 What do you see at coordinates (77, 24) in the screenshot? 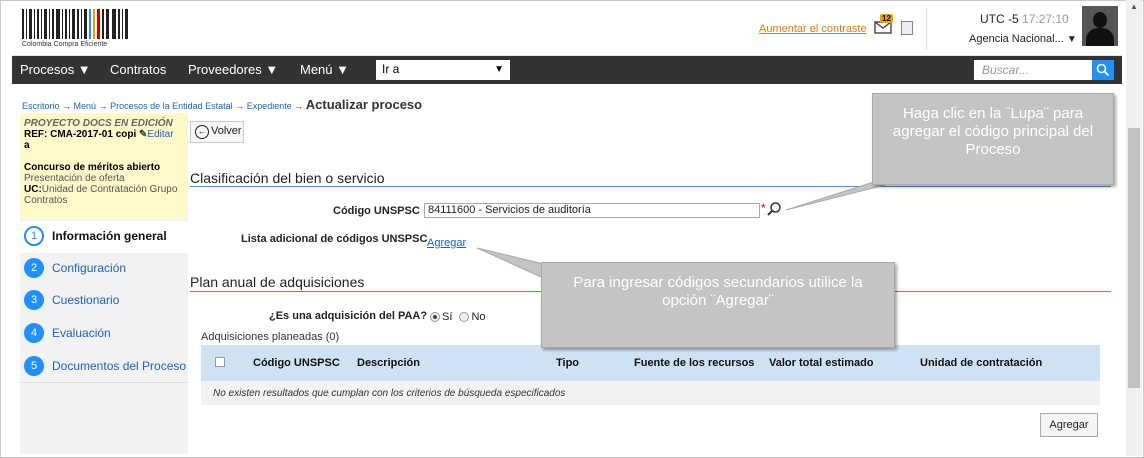
I see `barcode-logo-icon` at bounding box center [77, 24].